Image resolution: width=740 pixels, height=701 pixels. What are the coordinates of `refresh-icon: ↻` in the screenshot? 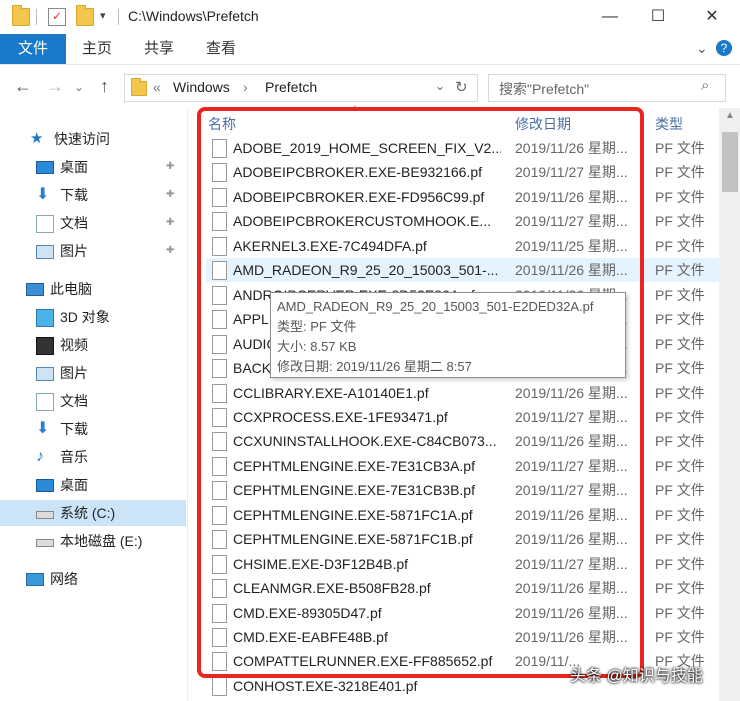 It's located at (461, 87).